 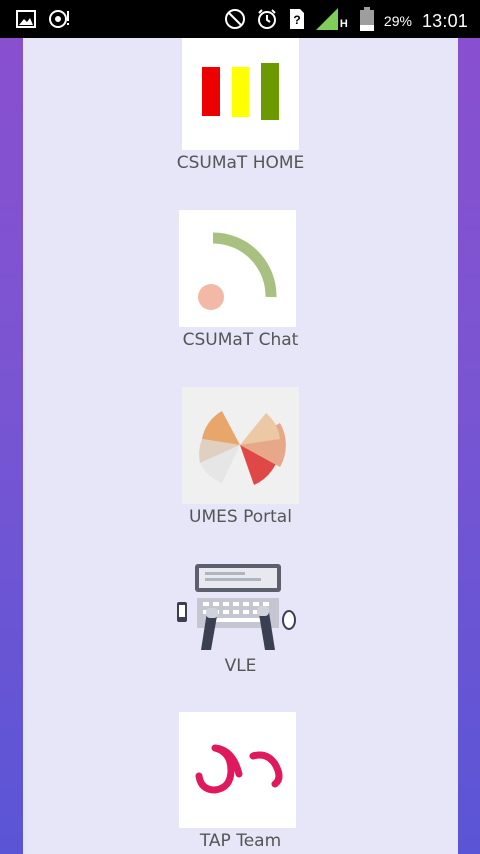 What do you see at coordinates (240, 517) in the screenshot?
I see `app-label-umes-portal: UMES Portal` at bounding box center [240, 517].